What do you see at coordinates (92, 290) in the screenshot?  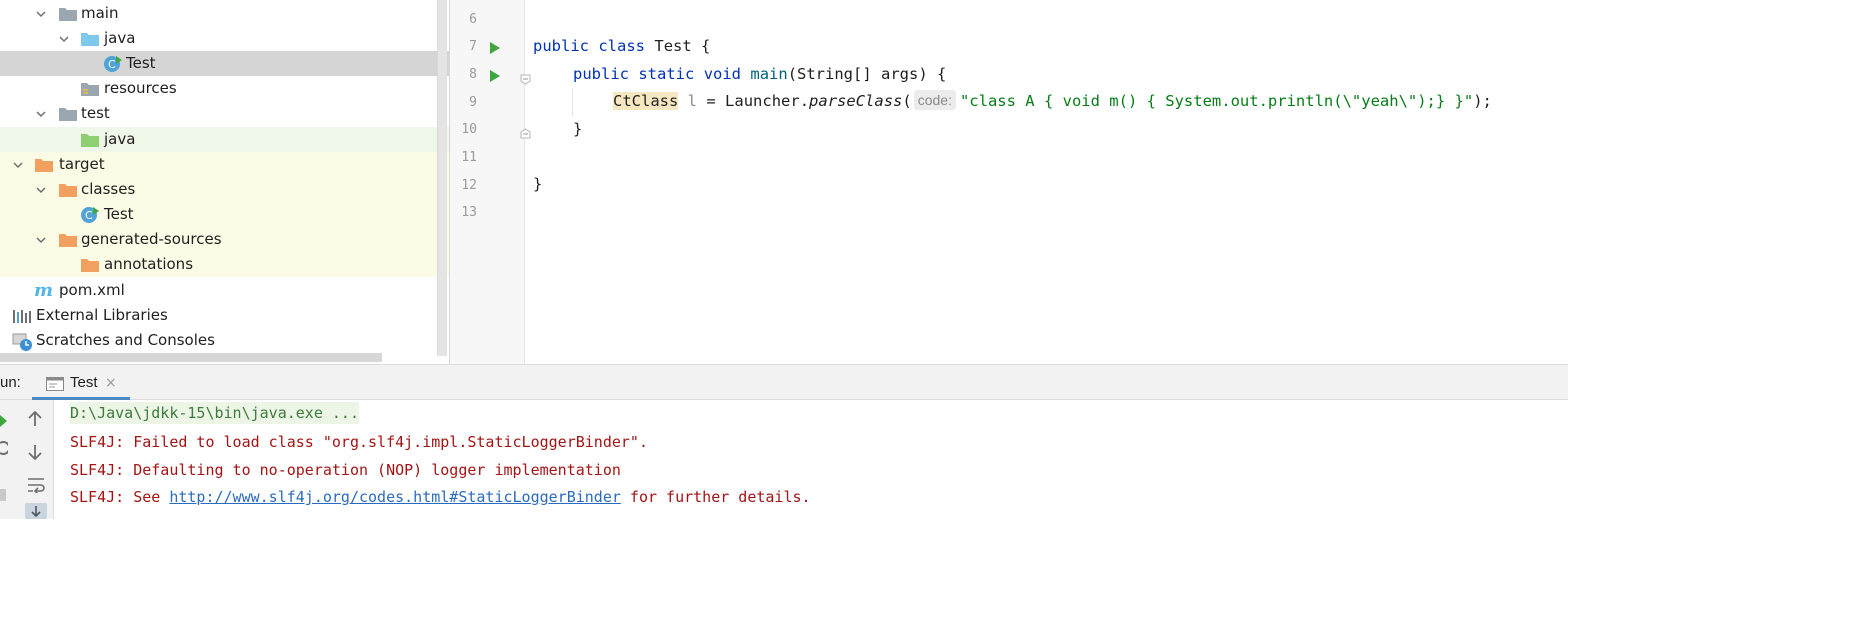 I see `tree-item-label: pom.xml` at bounding box center [92, 290].